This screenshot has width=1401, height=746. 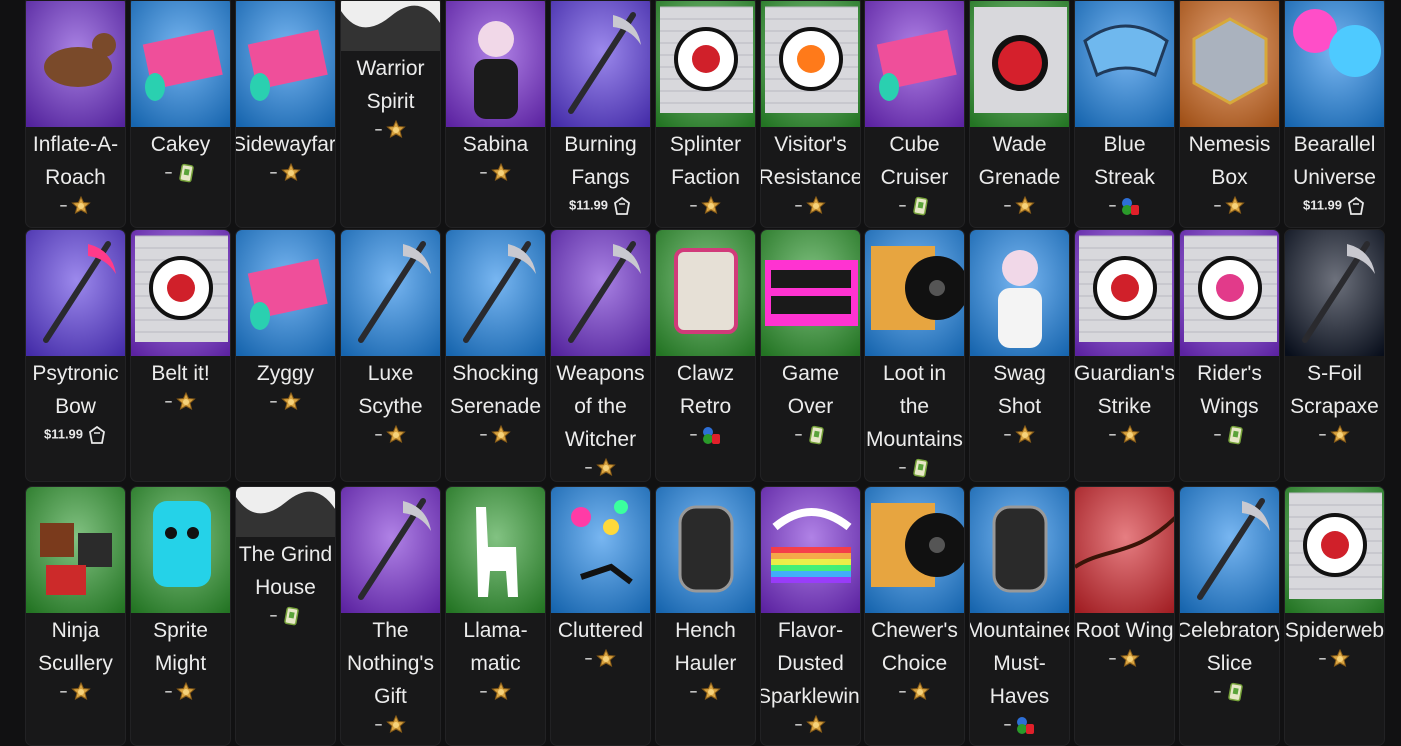 I want to click on item-name: Cakey, so click(x=180, y=144).